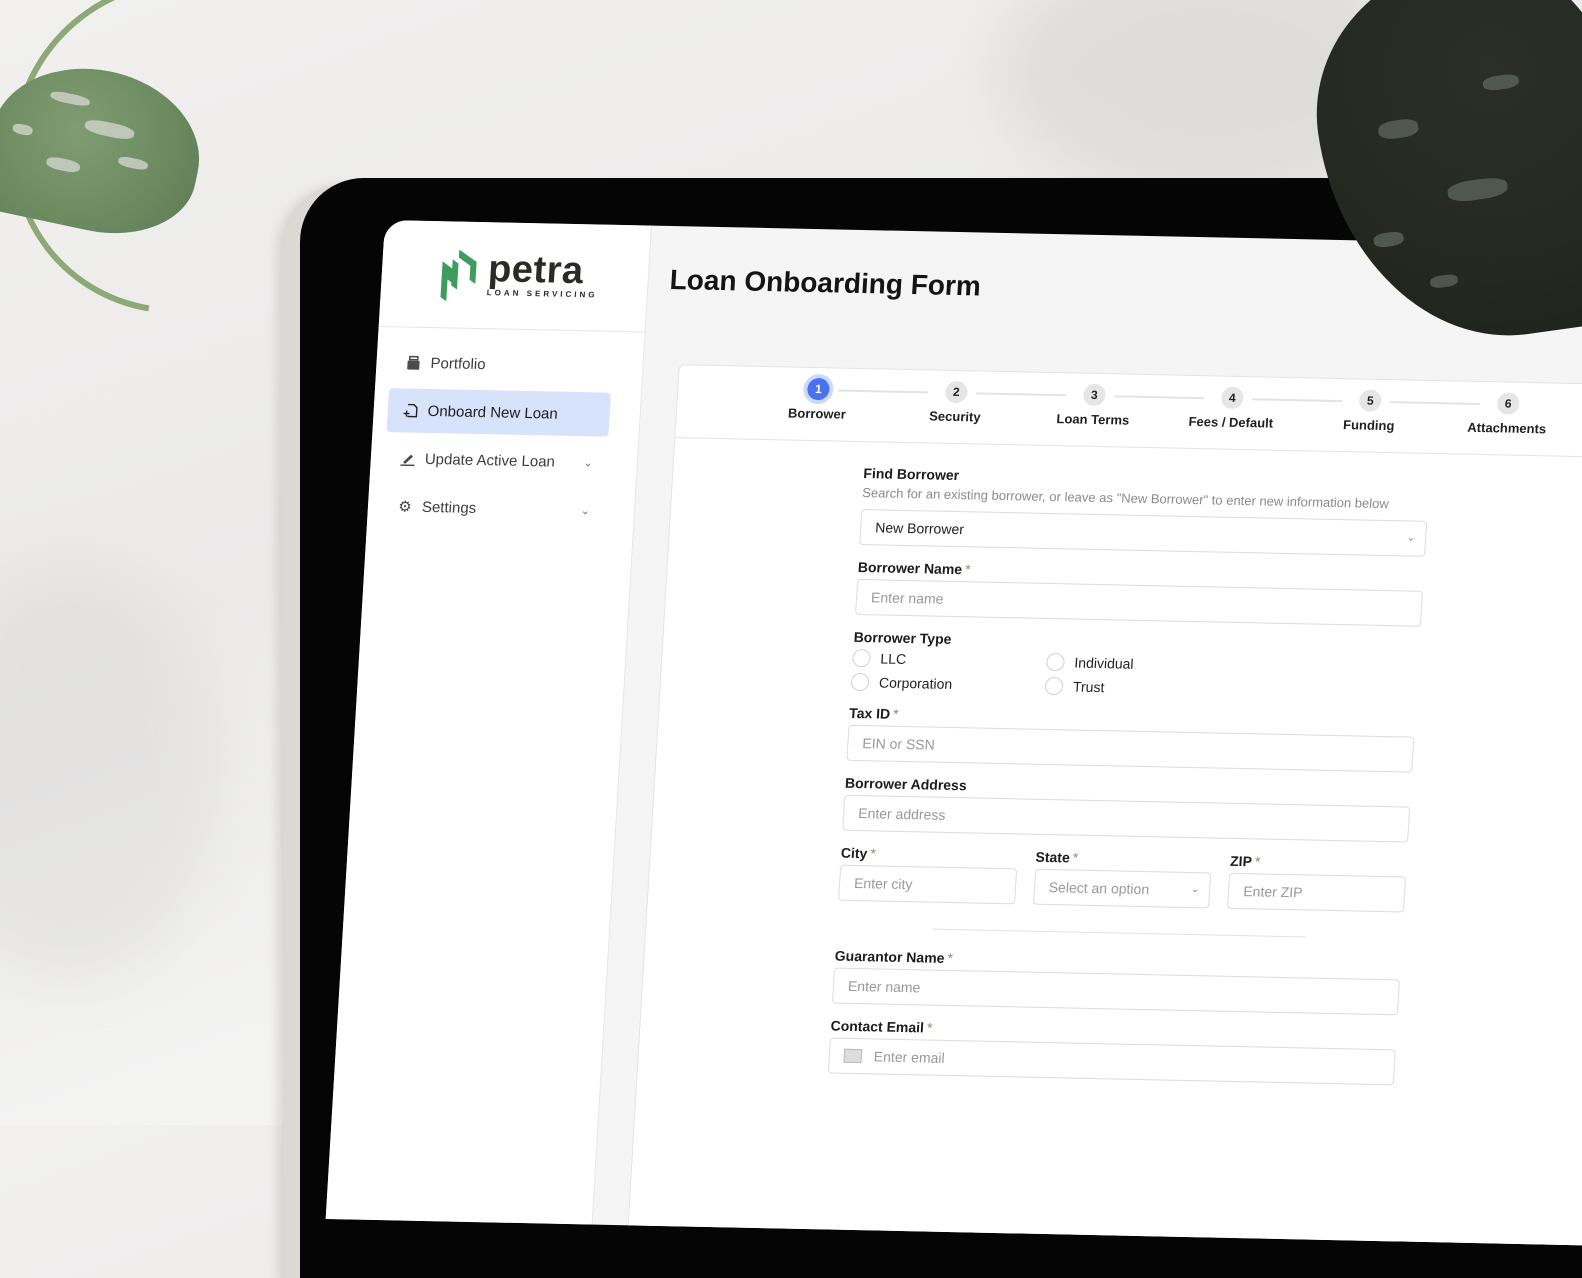 The height and width of the screenshot is (1278, 1582). I want to click on step-label: Borrower, so click(817, 413).